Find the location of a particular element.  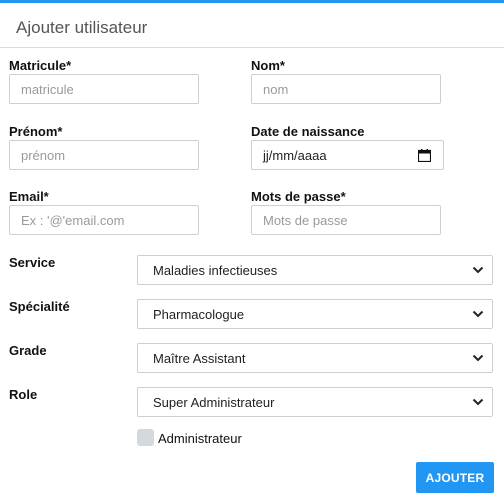

page-title: Ajouter utilisateur is located at coordinates (82, 27).